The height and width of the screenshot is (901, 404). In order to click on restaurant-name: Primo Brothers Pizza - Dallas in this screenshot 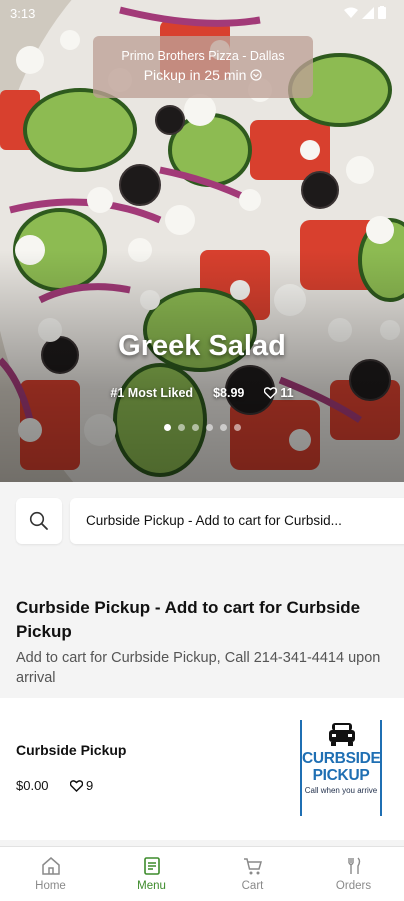, I will do `click(203, 56)`.